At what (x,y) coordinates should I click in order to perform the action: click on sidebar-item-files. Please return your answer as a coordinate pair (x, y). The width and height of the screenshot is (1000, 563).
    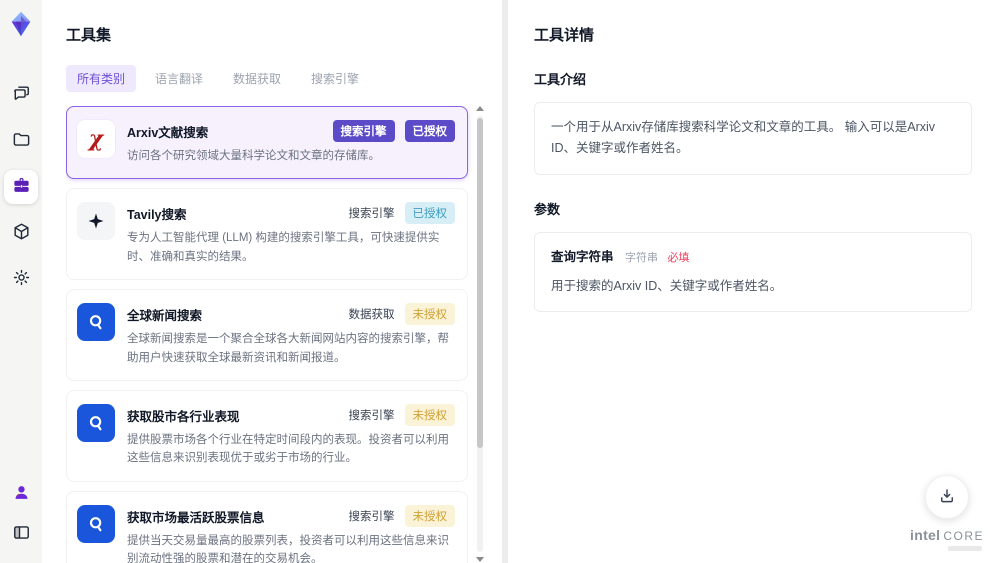
    Looking at the image, I should click on (21, 141).